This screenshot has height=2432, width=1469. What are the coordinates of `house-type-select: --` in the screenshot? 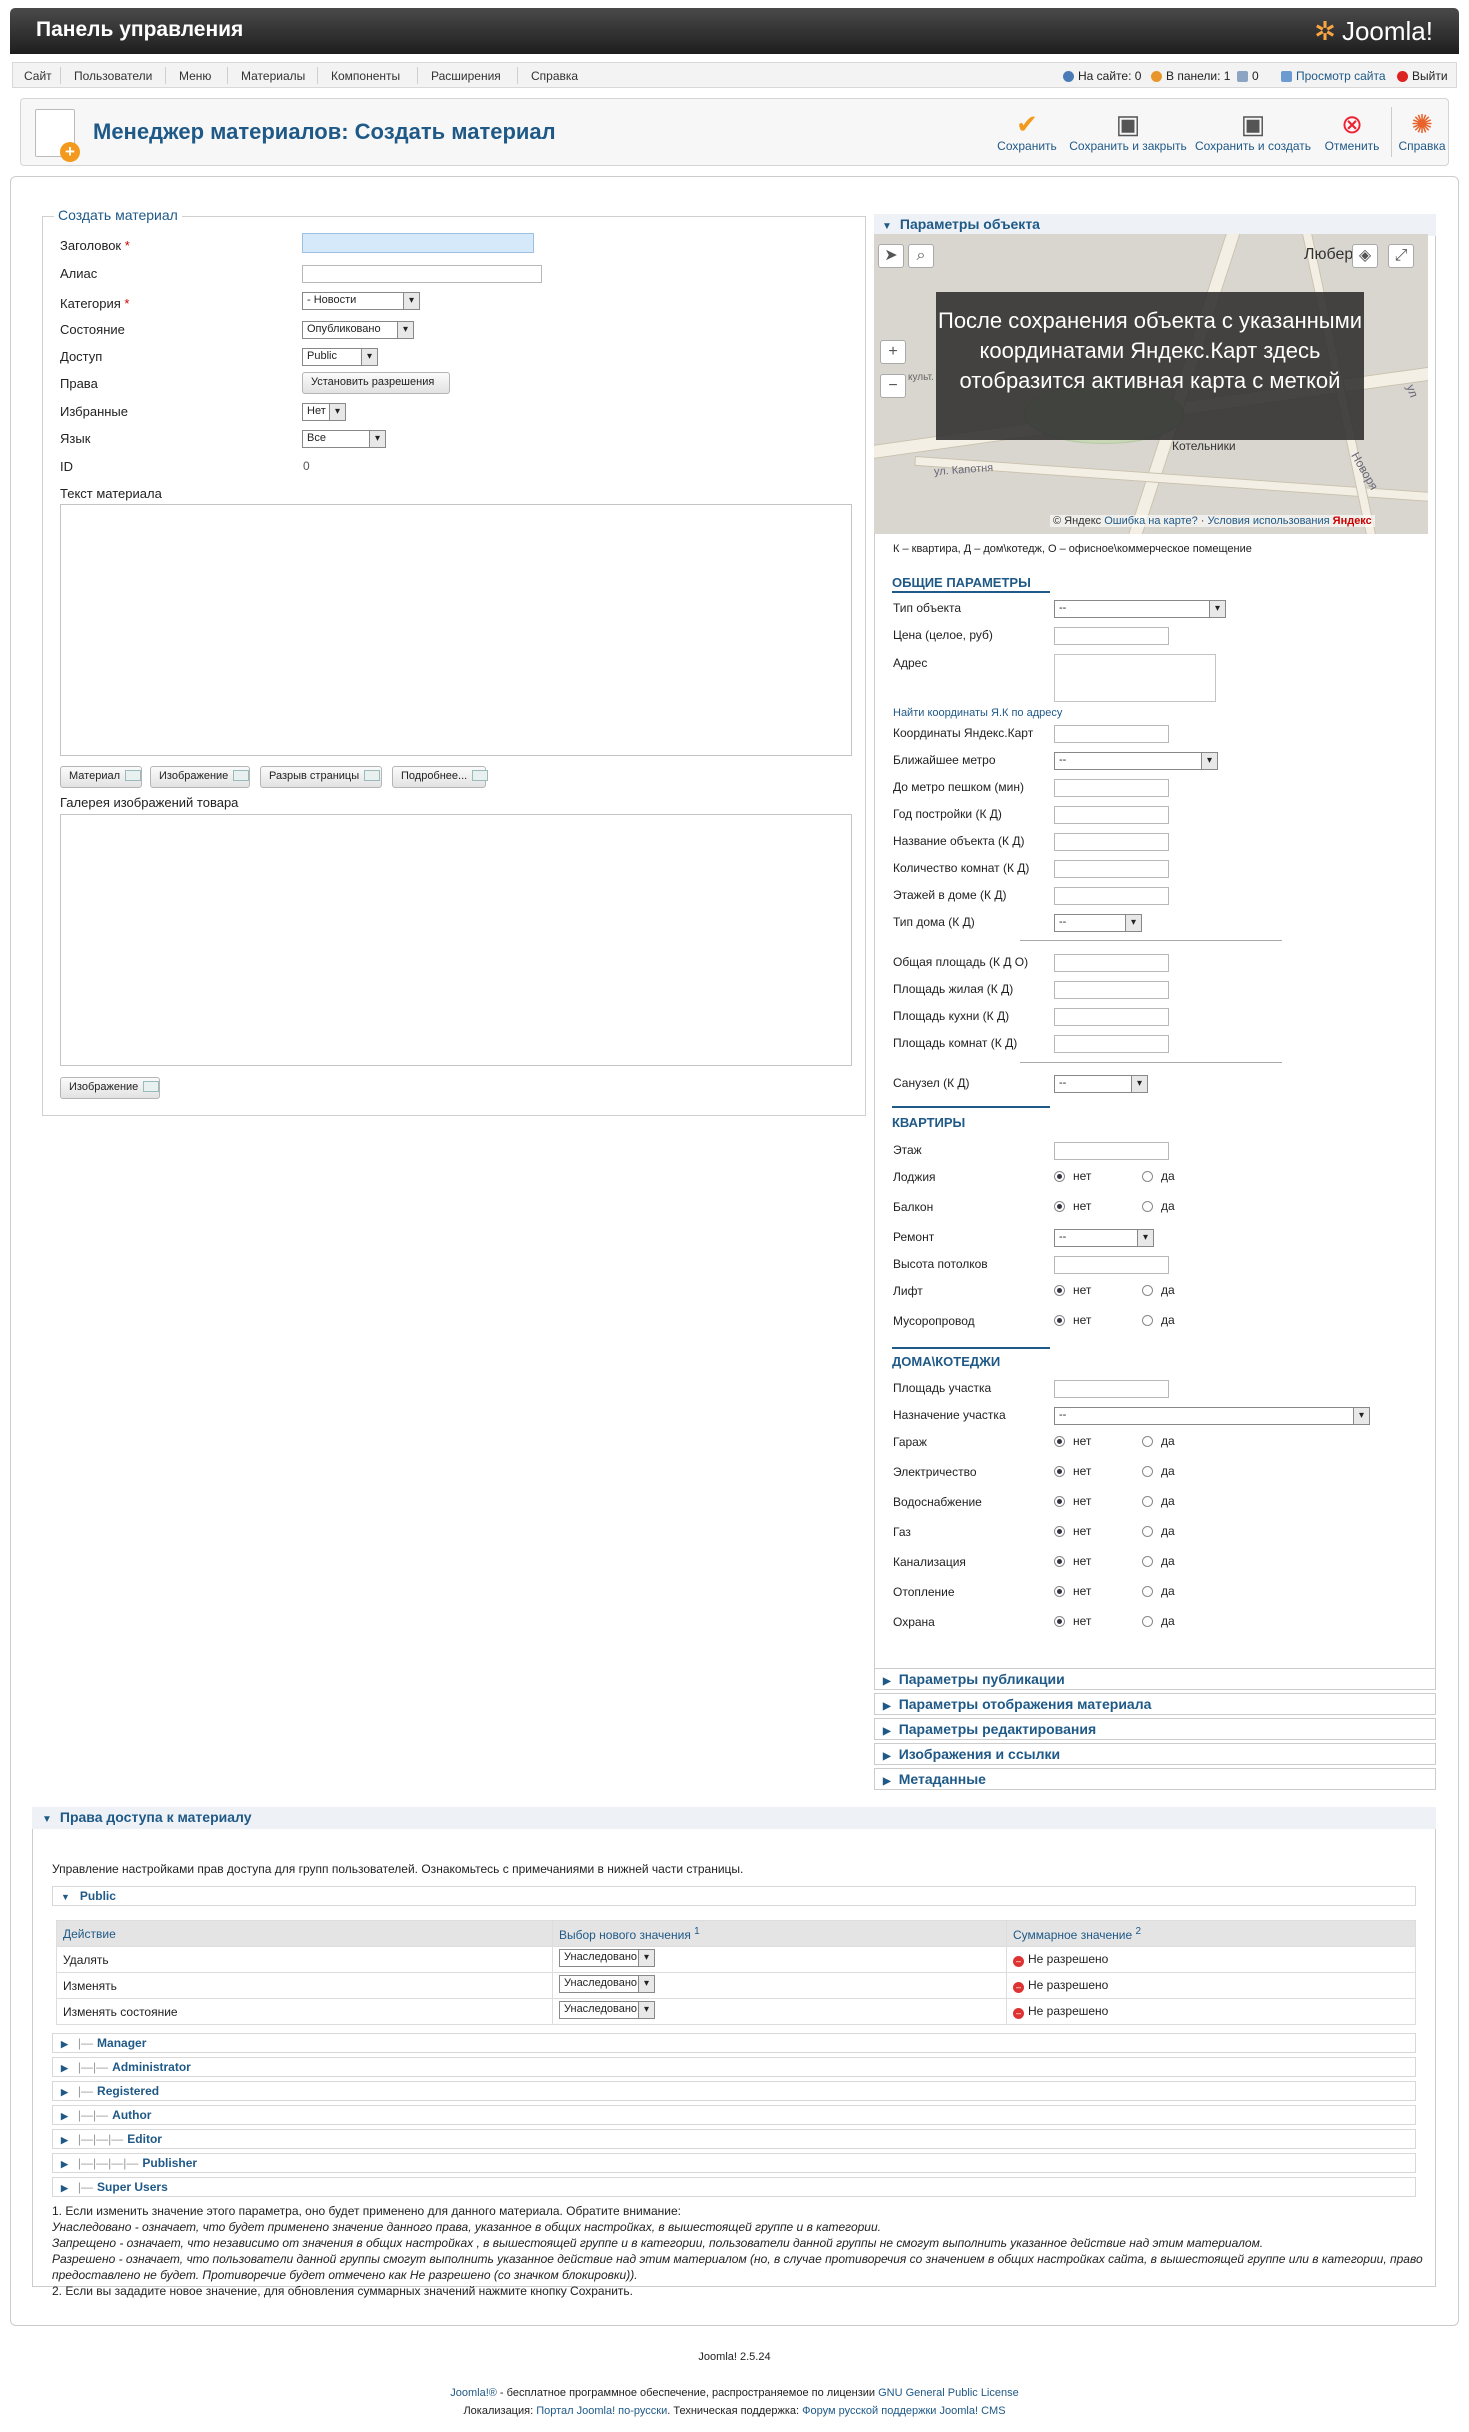 It's located at (1098, 923).